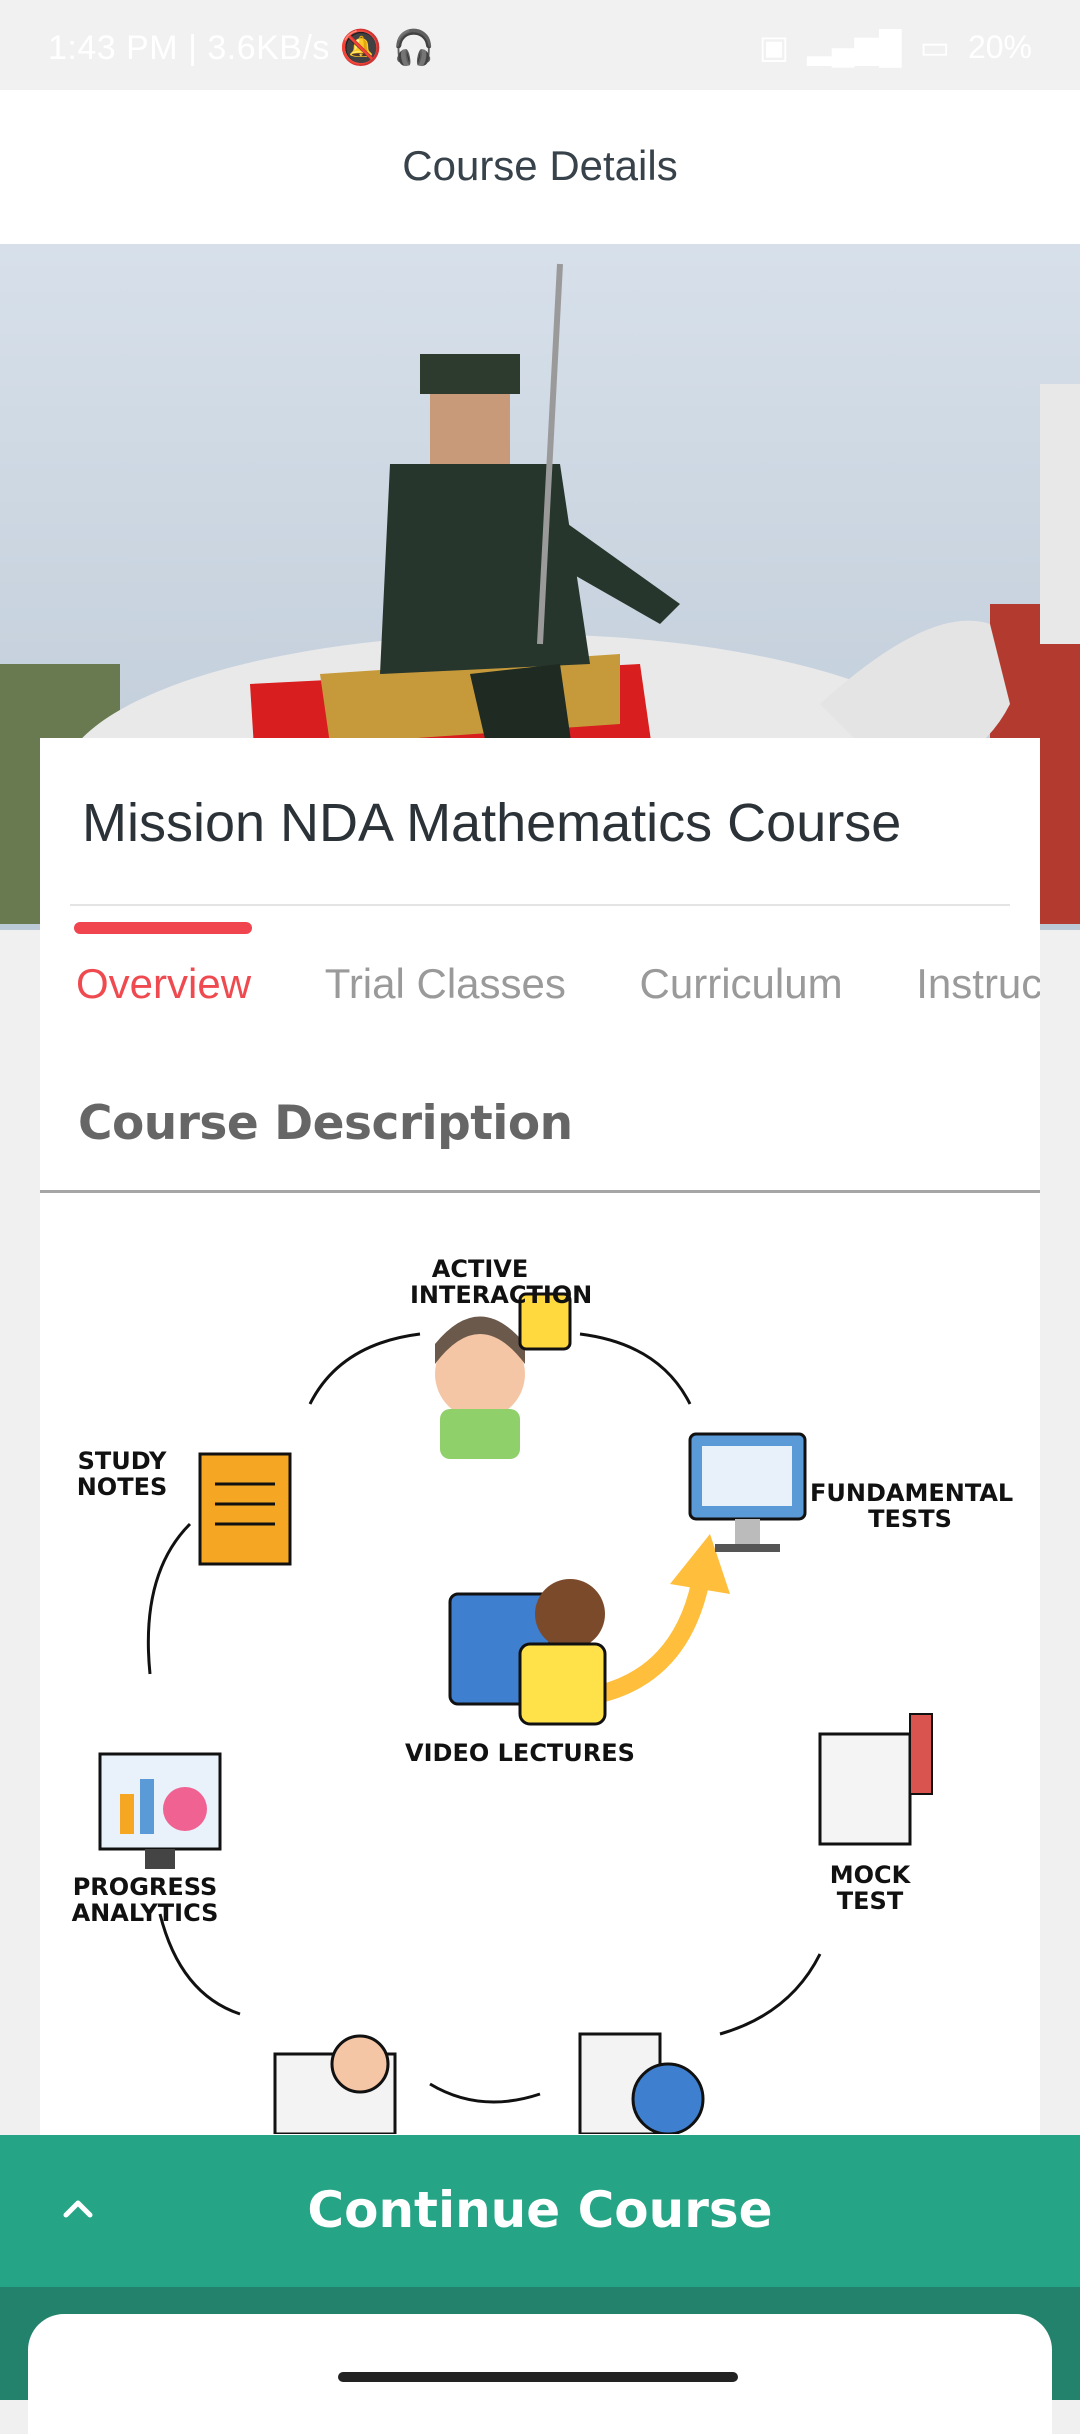 Image resolution: width=1080 pixels, height=2434 pixels. I want to click on support-illustration, so click(335, 2084).